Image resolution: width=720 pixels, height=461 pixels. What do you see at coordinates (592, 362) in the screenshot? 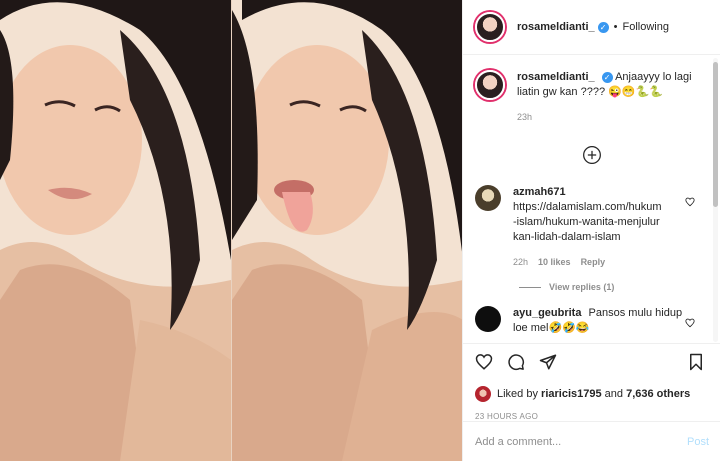
I see `action-icons` at bounding box center [592, 362].